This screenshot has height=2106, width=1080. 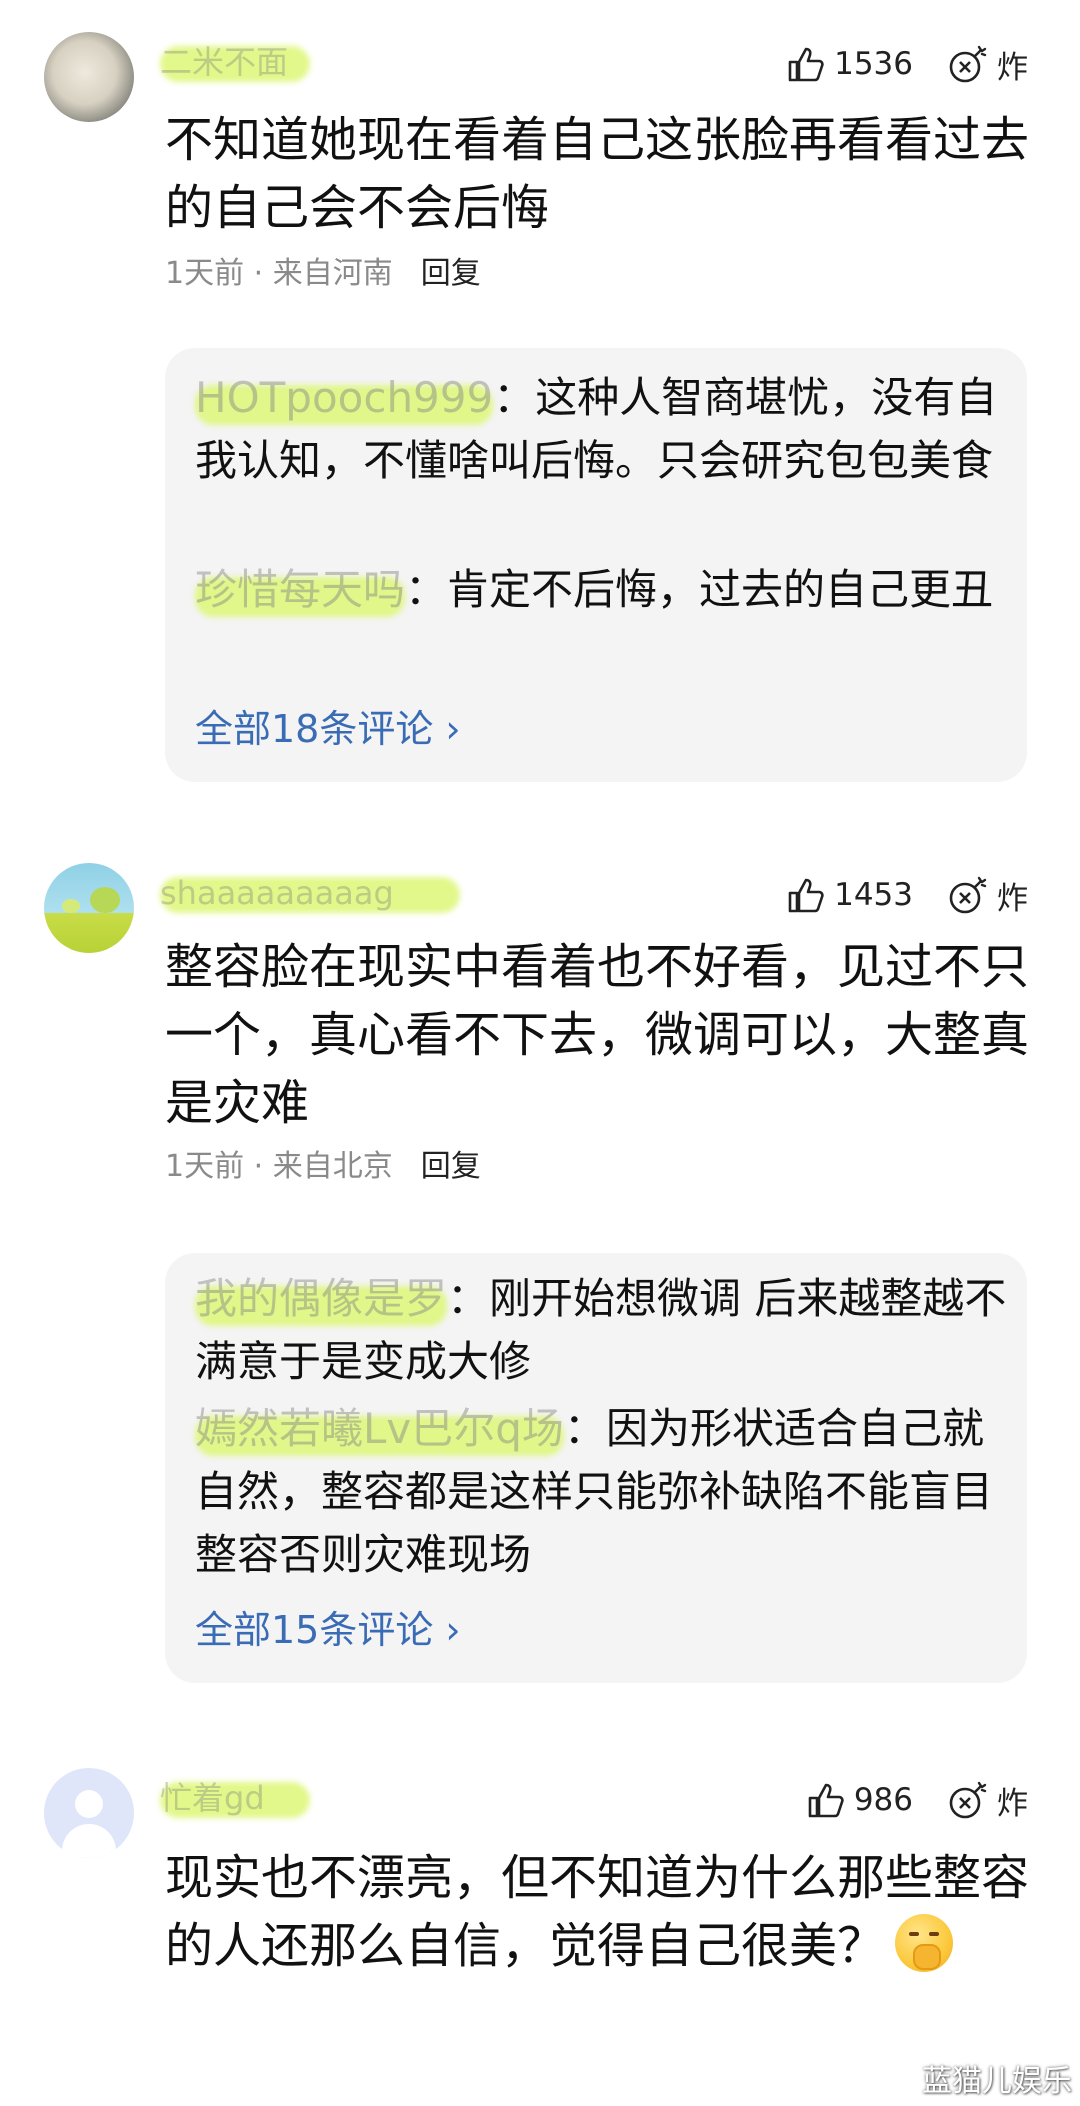 I want to click on comment-meta: 1天前 · 来自北京 回复, so click(x=323, y=1166).